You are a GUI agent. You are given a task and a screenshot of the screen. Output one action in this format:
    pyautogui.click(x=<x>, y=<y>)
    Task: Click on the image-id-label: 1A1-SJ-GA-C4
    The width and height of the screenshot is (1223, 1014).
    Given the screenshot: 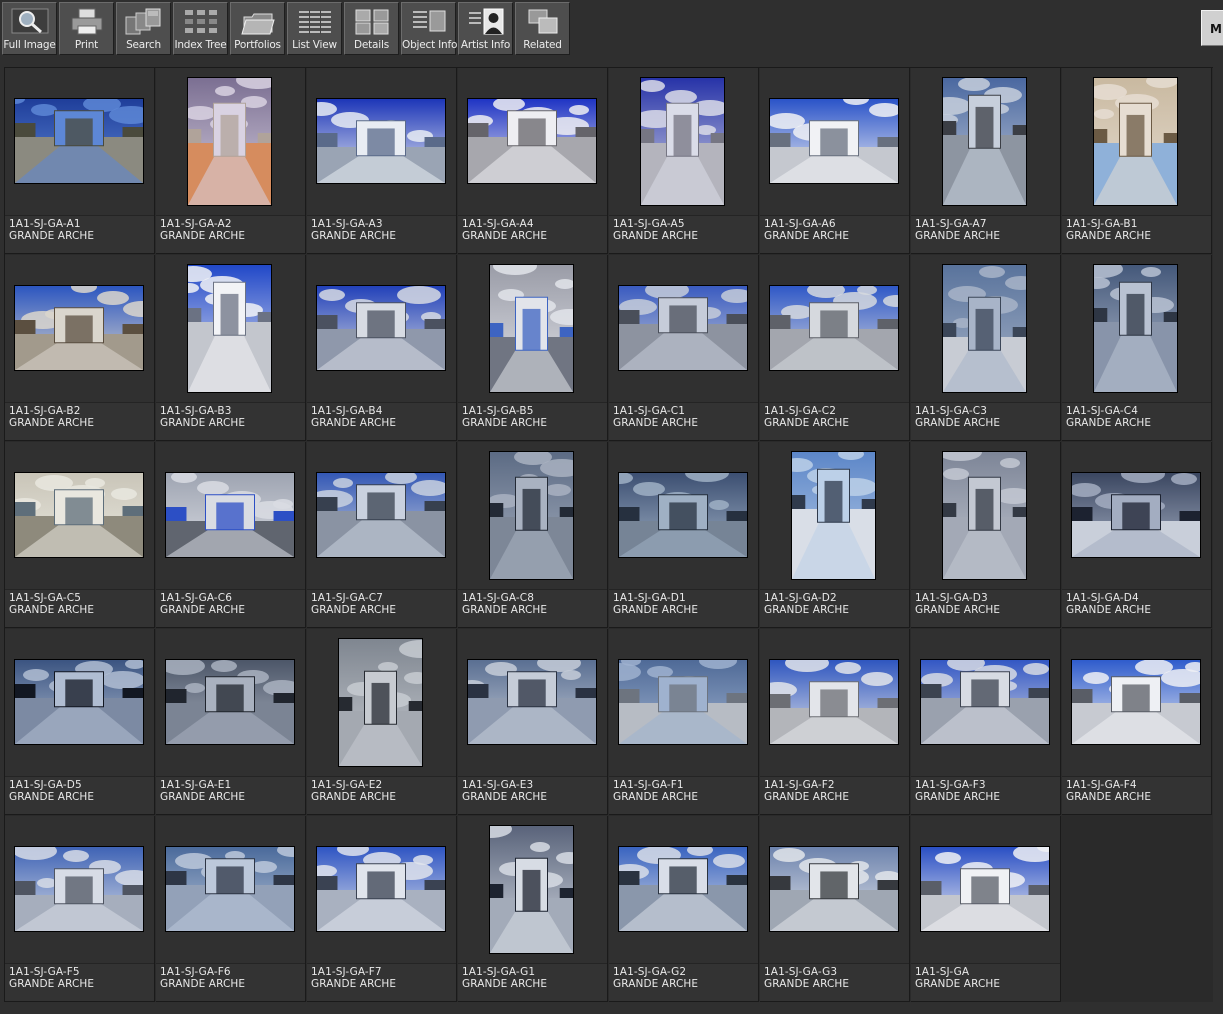 What is the action you would take?
    pyautogui.click(x=1102, y=411)
    